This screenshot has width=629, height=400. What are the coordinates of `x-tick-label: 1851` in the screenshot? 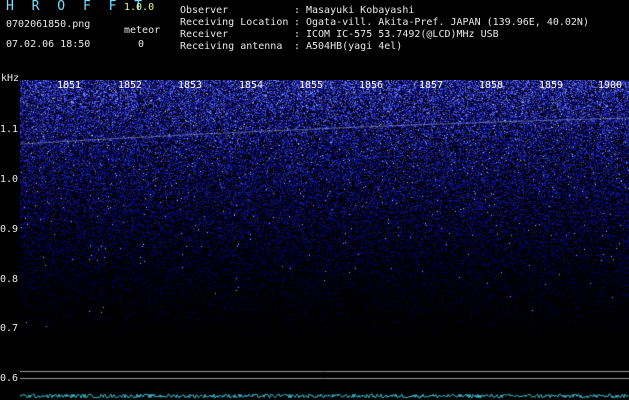 It's located at (69, 85).